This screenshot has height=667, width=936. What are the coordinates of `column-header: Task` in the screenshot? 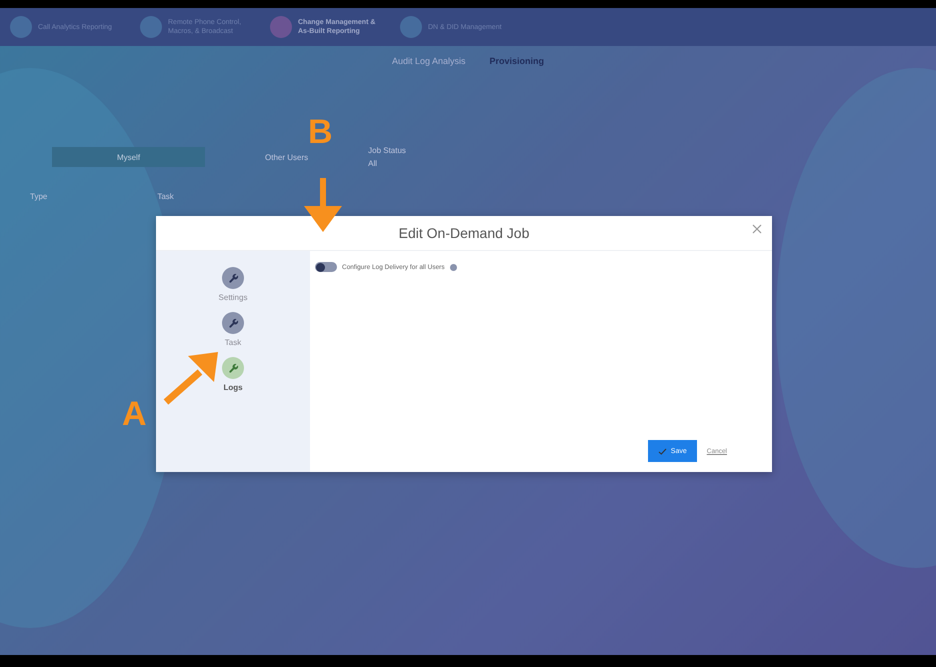 It's located at (165, 196).